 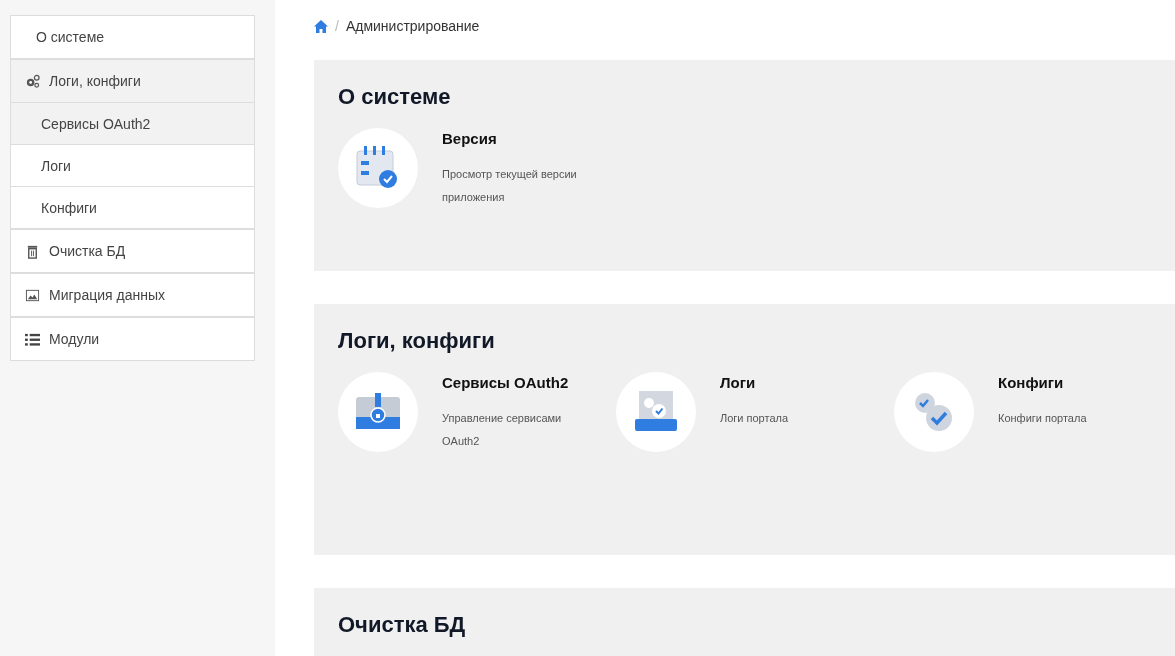 What do you see at coordinates (510, 186) in the screenshot?
I see `card-description: Просмотр текущей версии приложения` at bounding box center [510, 186].